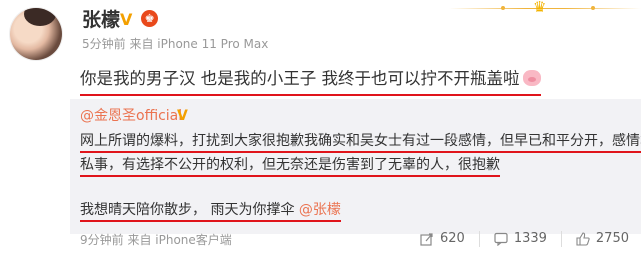 The height and width of the screenshot is (265, 641). I want to click on quoted-meta: 9分钟前 来自 iPhone客户端, so click(156, 240).